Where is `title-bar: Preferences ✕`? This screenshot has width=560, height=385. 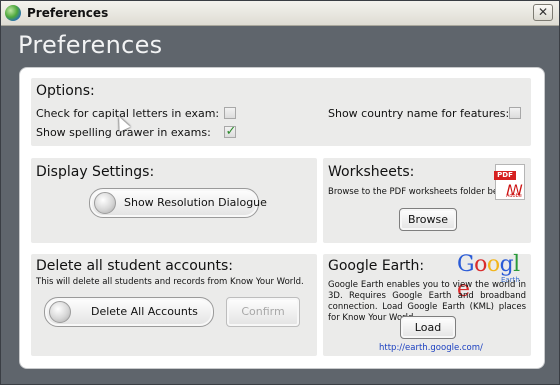 title-bar: Preferences ✕ is located at coordinates (280, 13).